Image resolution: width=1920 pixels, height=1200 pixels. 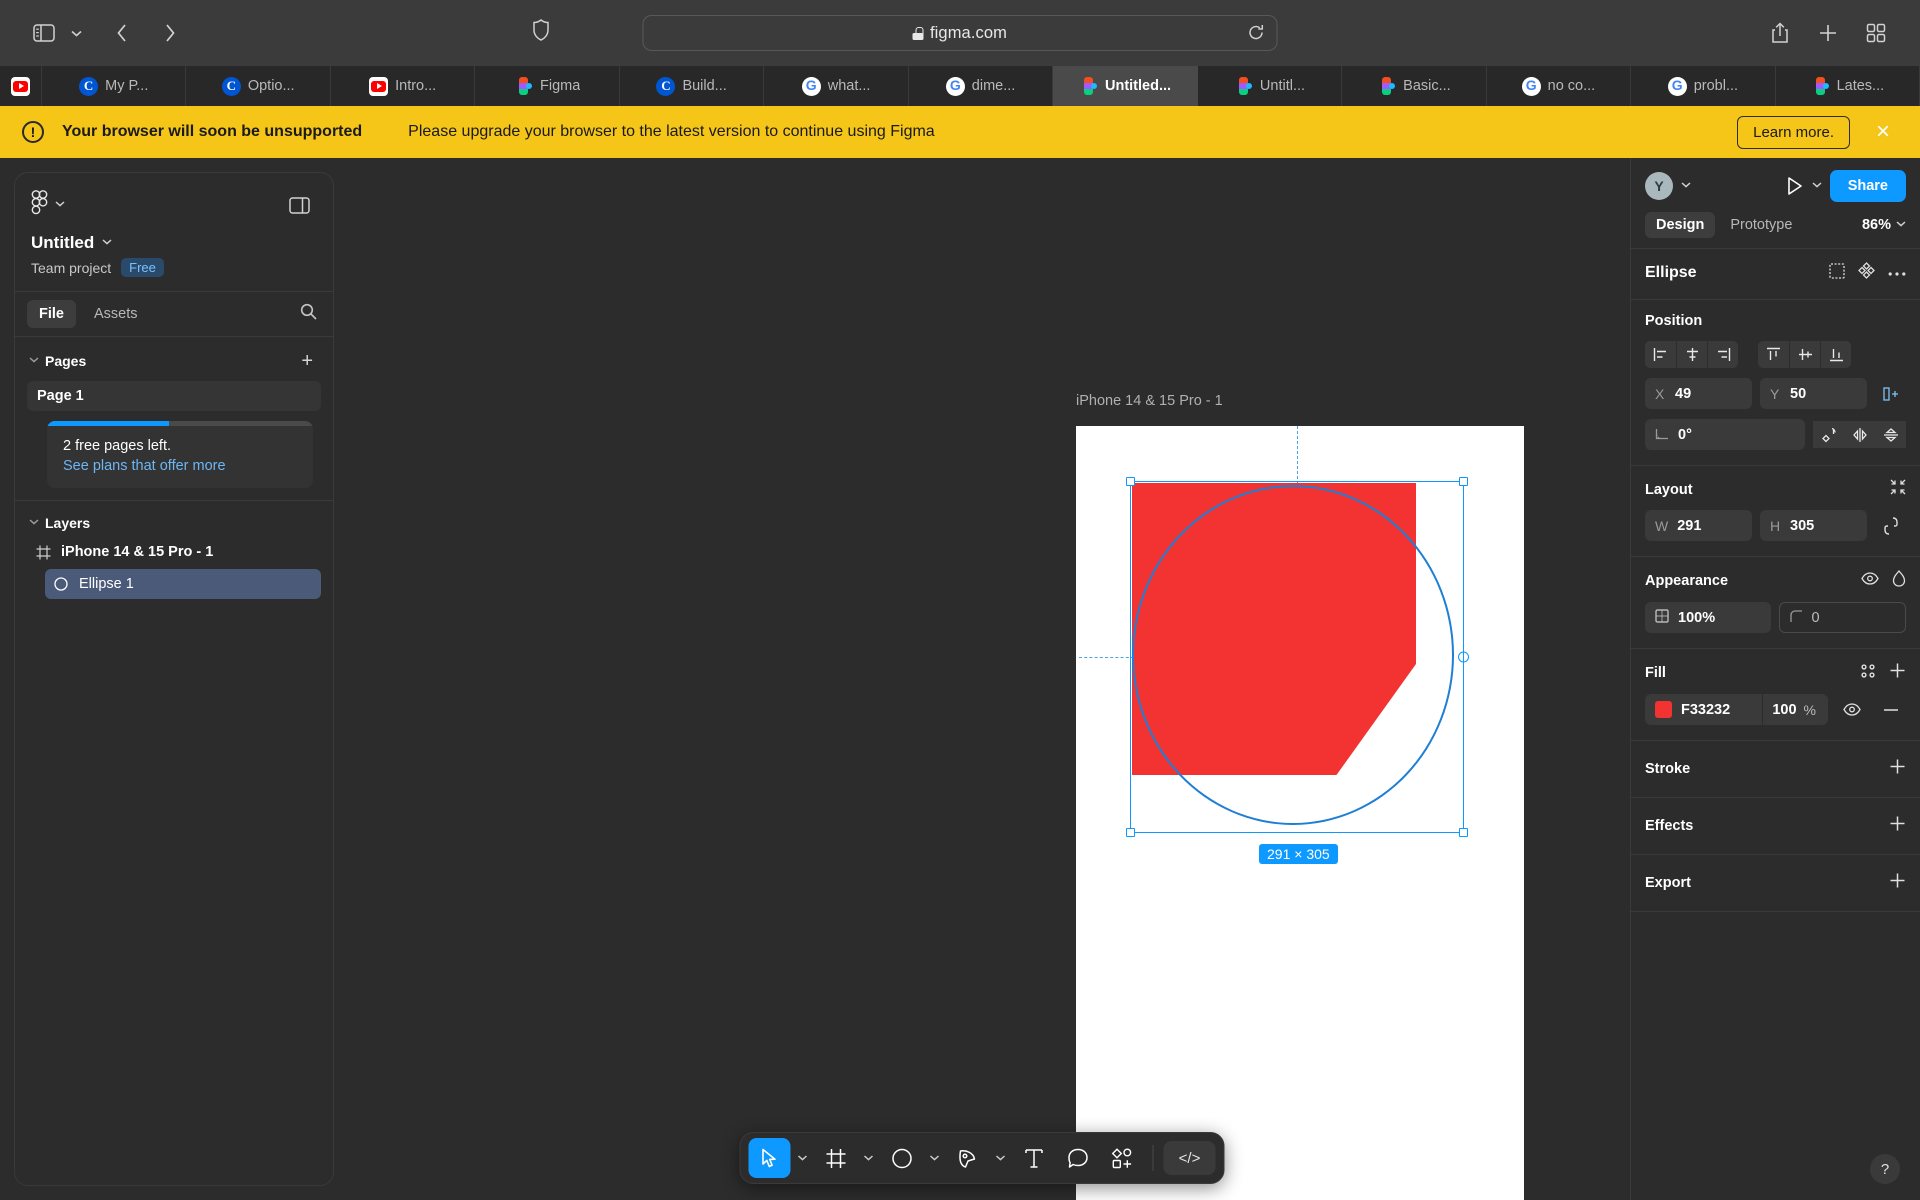 What do you see at coordinates (1736, 709) in the screenshot?
I see `fill-color-field: F33232 100 %` at bounding box center [1736, 709].